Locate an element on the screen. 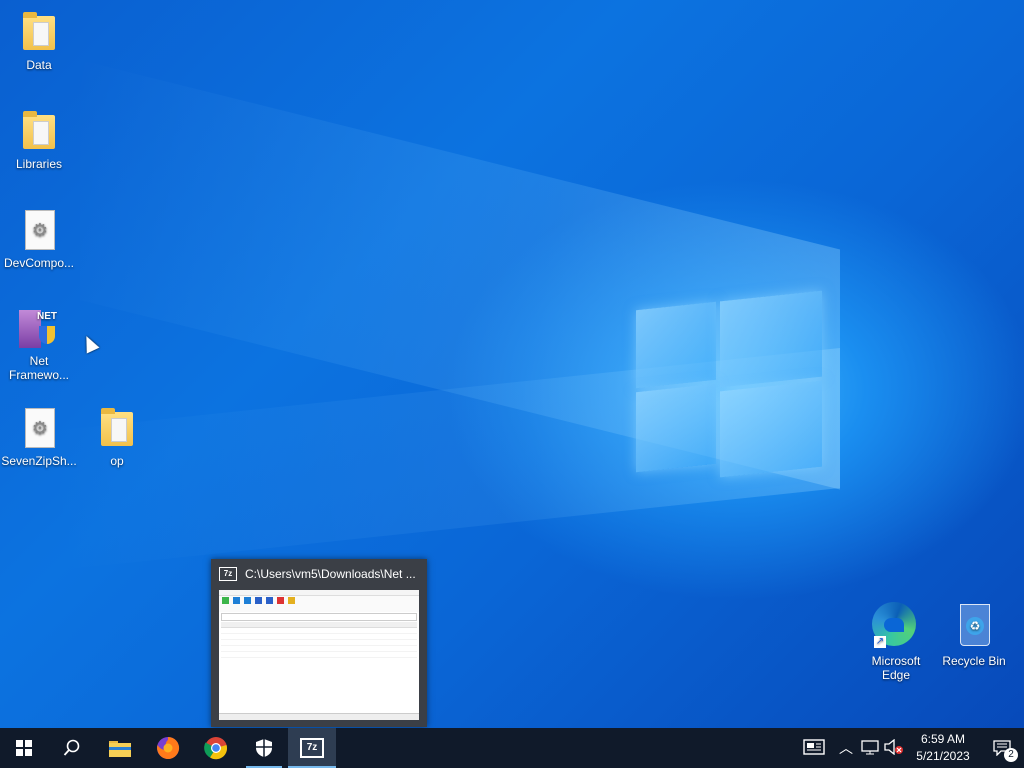 The width and height of the screenshot is (1024, 768). libraries-folder-icon is located at coordinates (39, 131).